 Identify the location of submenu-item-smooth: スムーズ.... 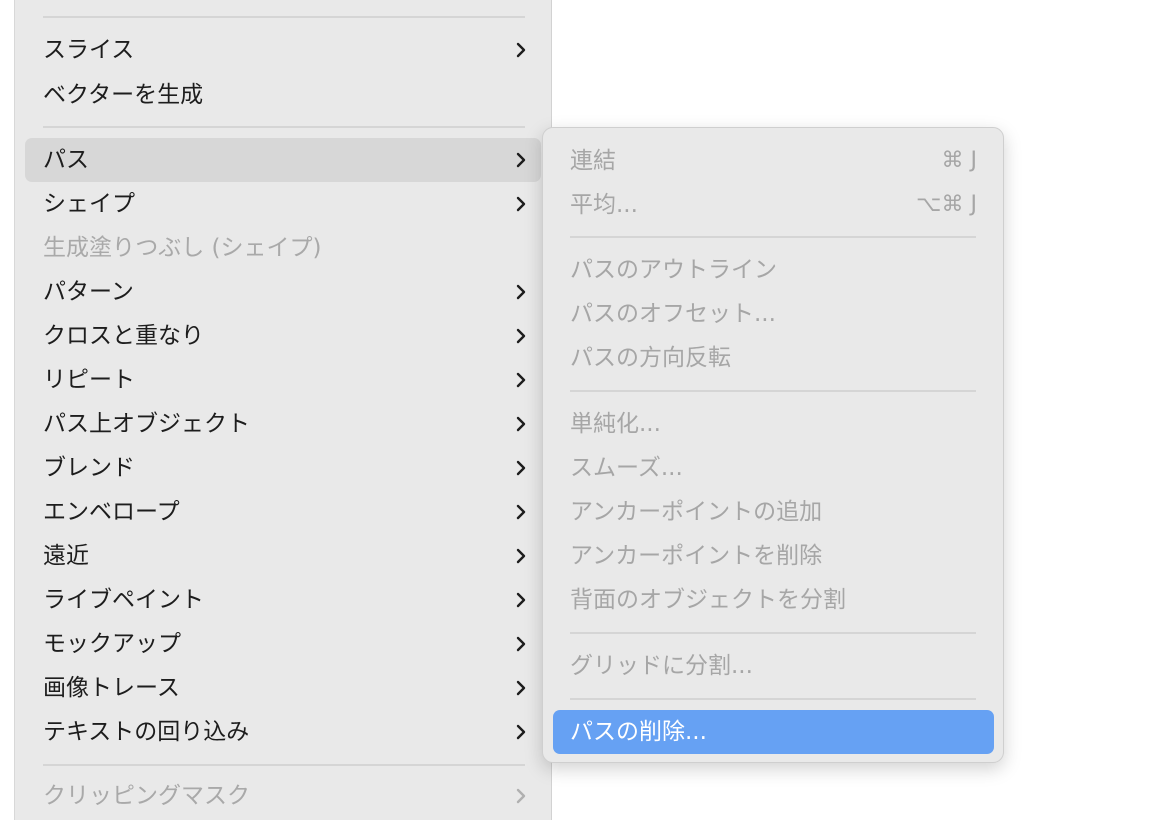
(626, 468).